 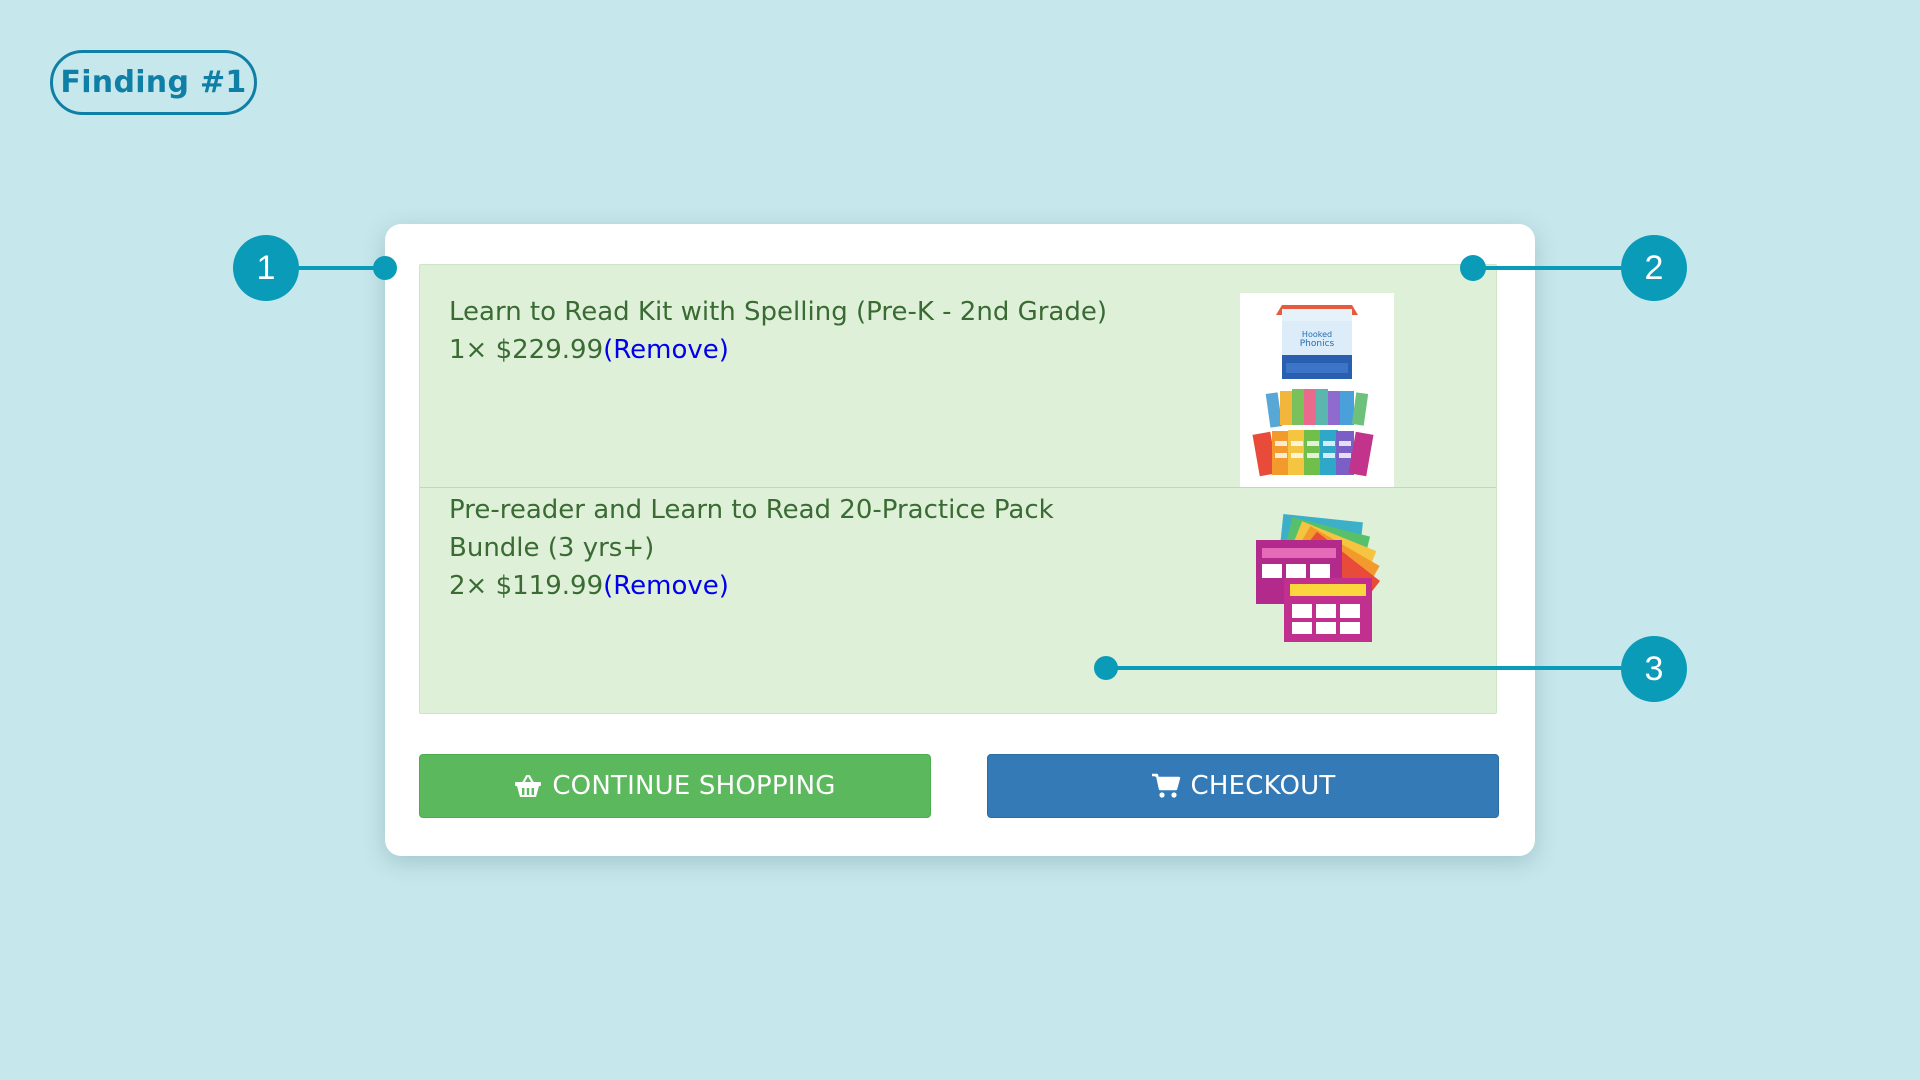 What do you see at coordinates (1317, 344) in the screenshot?
I see `svg-text: Phonics` at bounding box center [1317, 344].